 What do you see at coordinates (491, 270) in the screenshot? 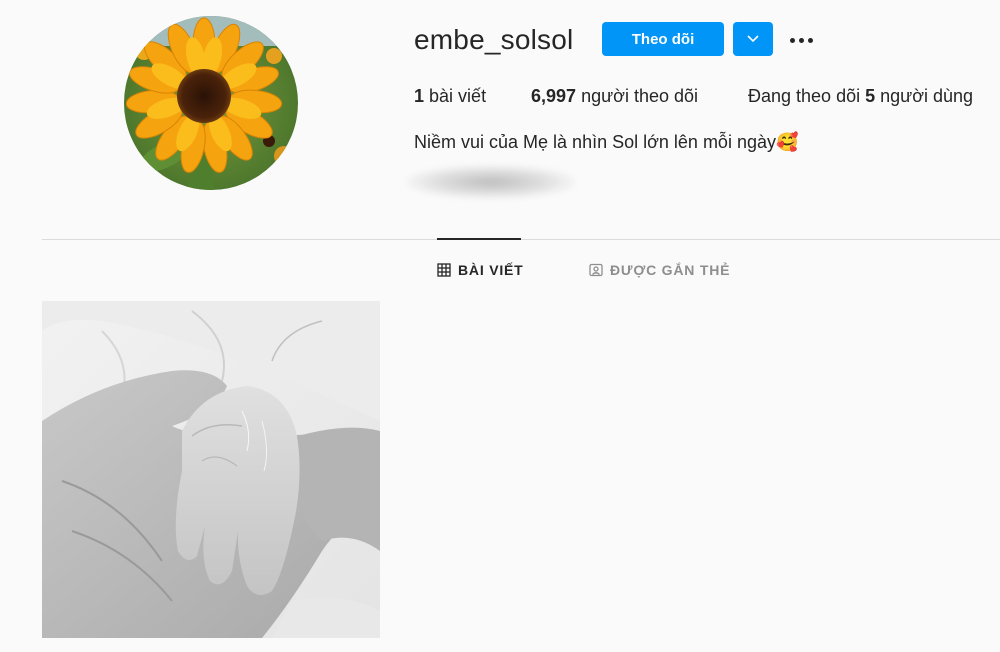
I see `tab-posts-label: BÀI VIẾT` at bounding box center [491, 270].